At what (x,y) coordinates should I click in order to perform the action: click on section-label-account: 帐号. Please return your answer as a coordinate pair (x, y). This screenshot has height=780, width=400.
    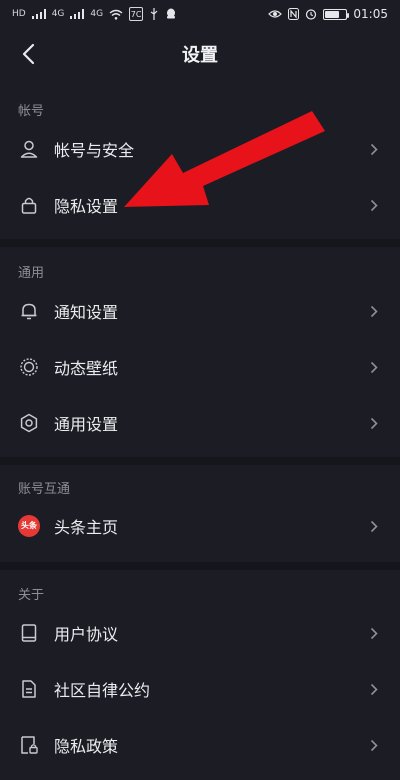
    Looking at the image, I should click on (31, 111).